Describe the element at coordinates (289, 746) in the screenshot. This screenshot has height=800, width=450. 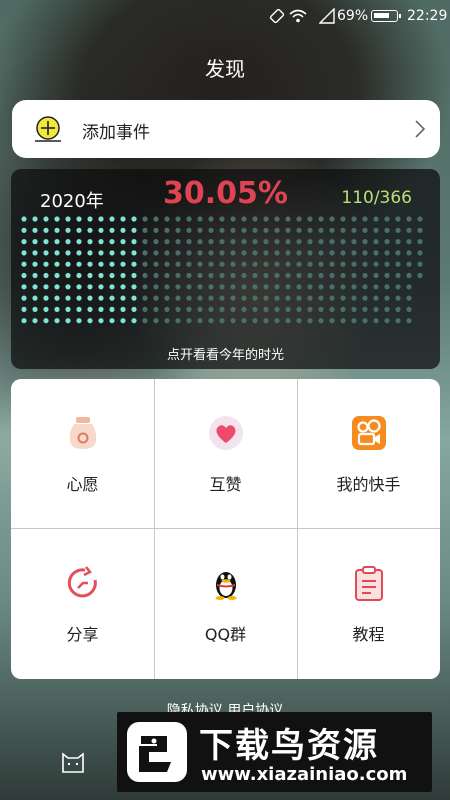
I see `watermark-title: 下载鸟资源` at that location.